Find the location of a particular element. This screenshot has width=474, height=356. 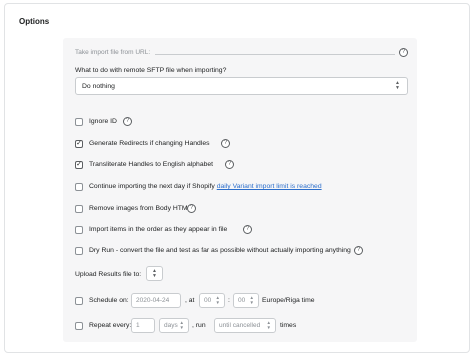

repeat-unit-select: days ▲ ▼ is located at coordinates (174, 325).